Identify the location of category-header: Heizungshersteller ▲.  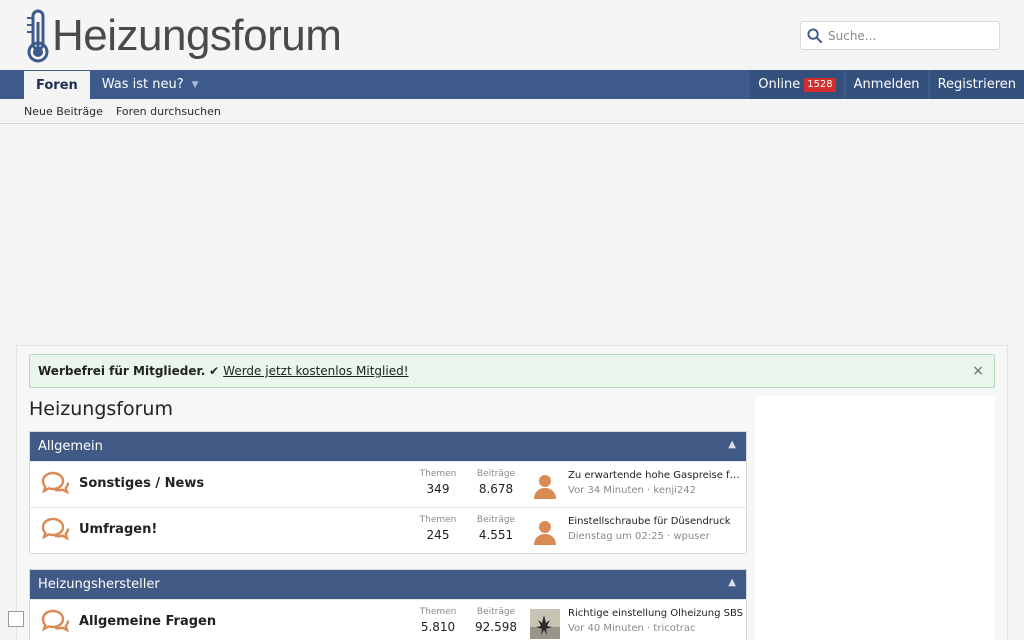
(388, 584).